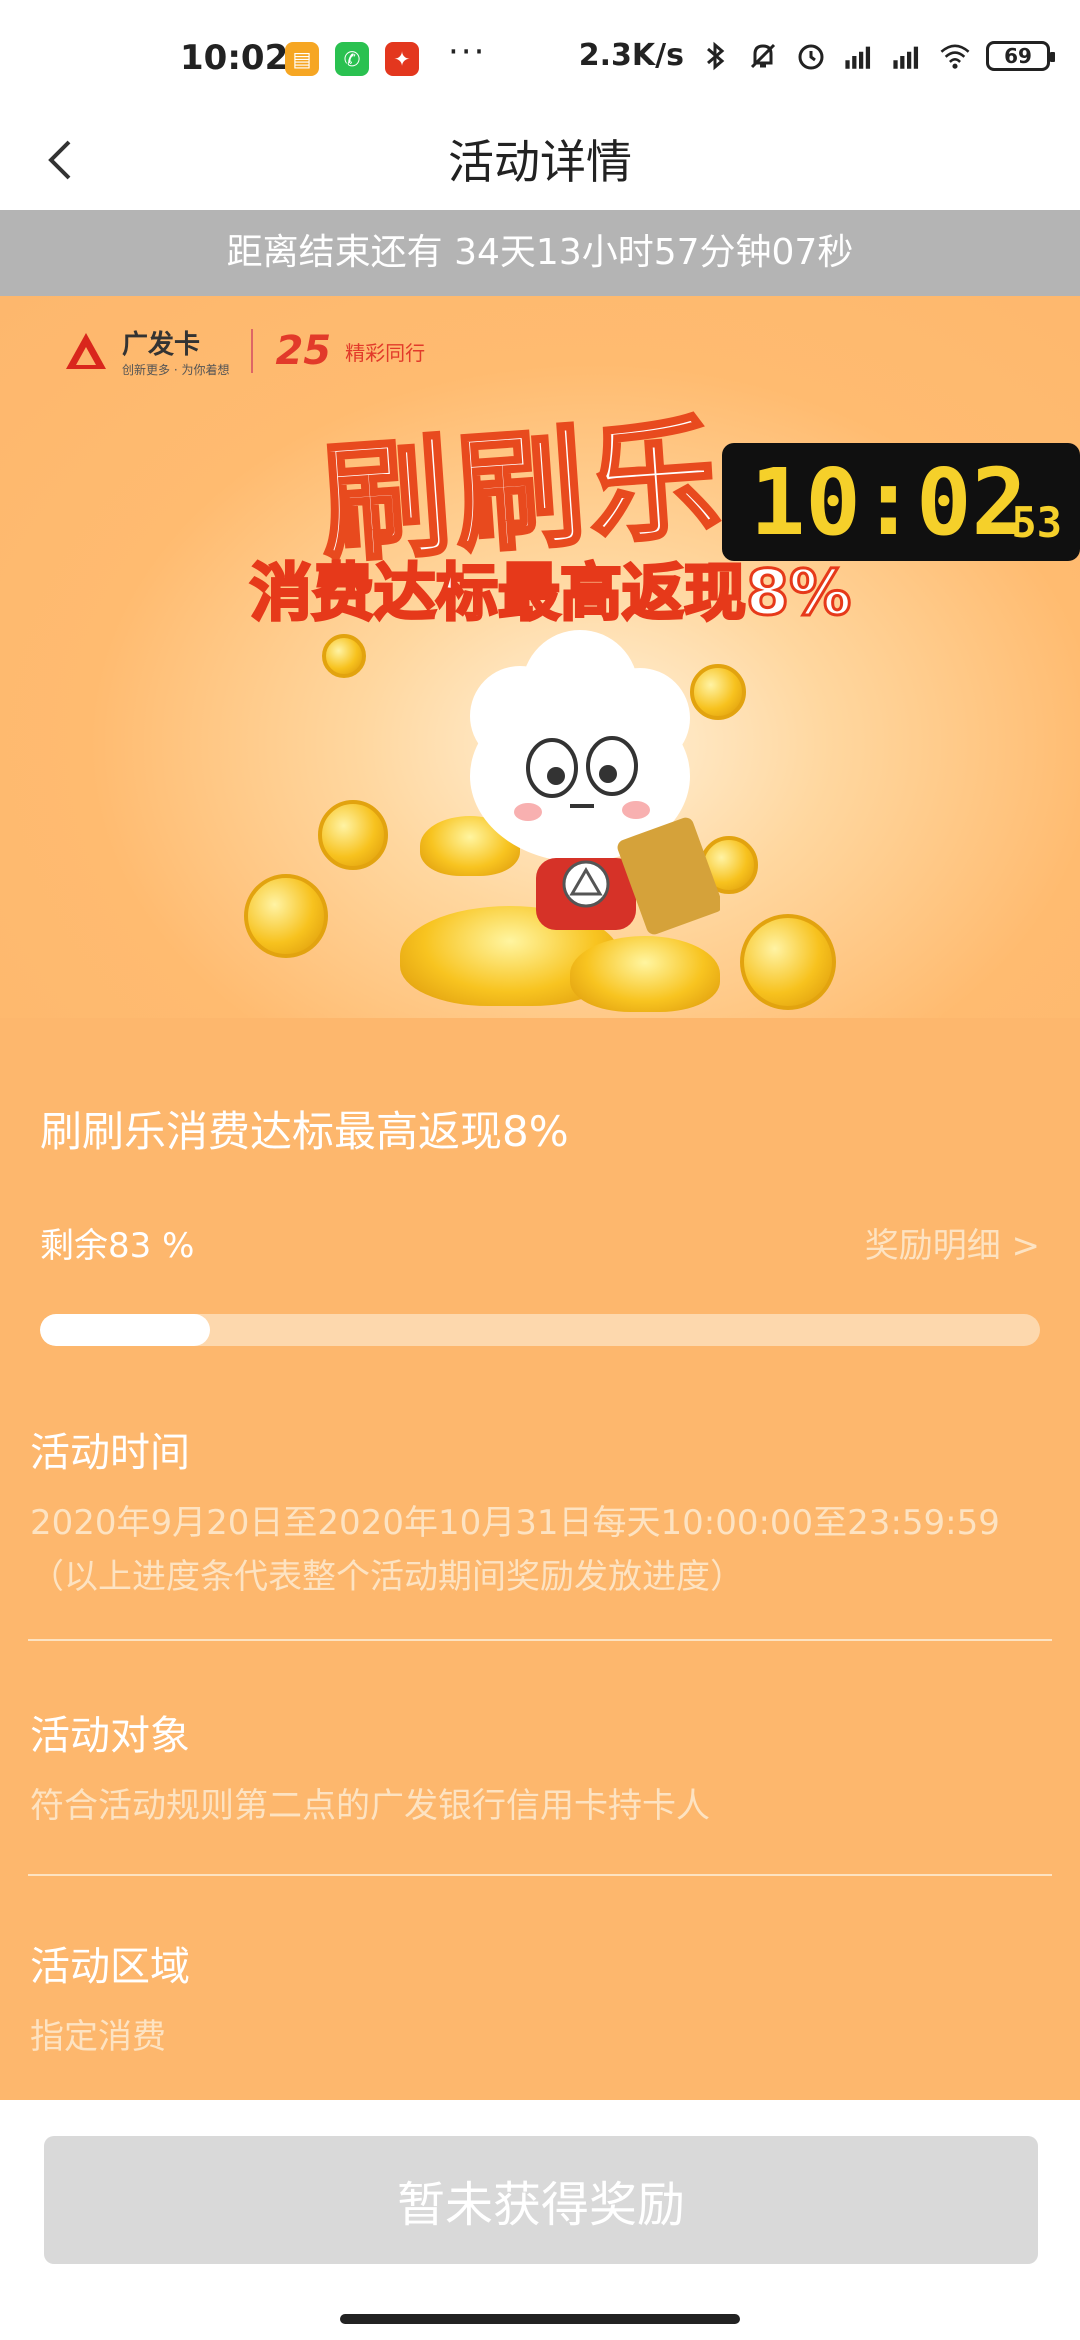 This screenshot has width=1080, height=2340. Describe the element at coordinates (125, 1330) in the screenshot. I see `progress-fill` at that location.